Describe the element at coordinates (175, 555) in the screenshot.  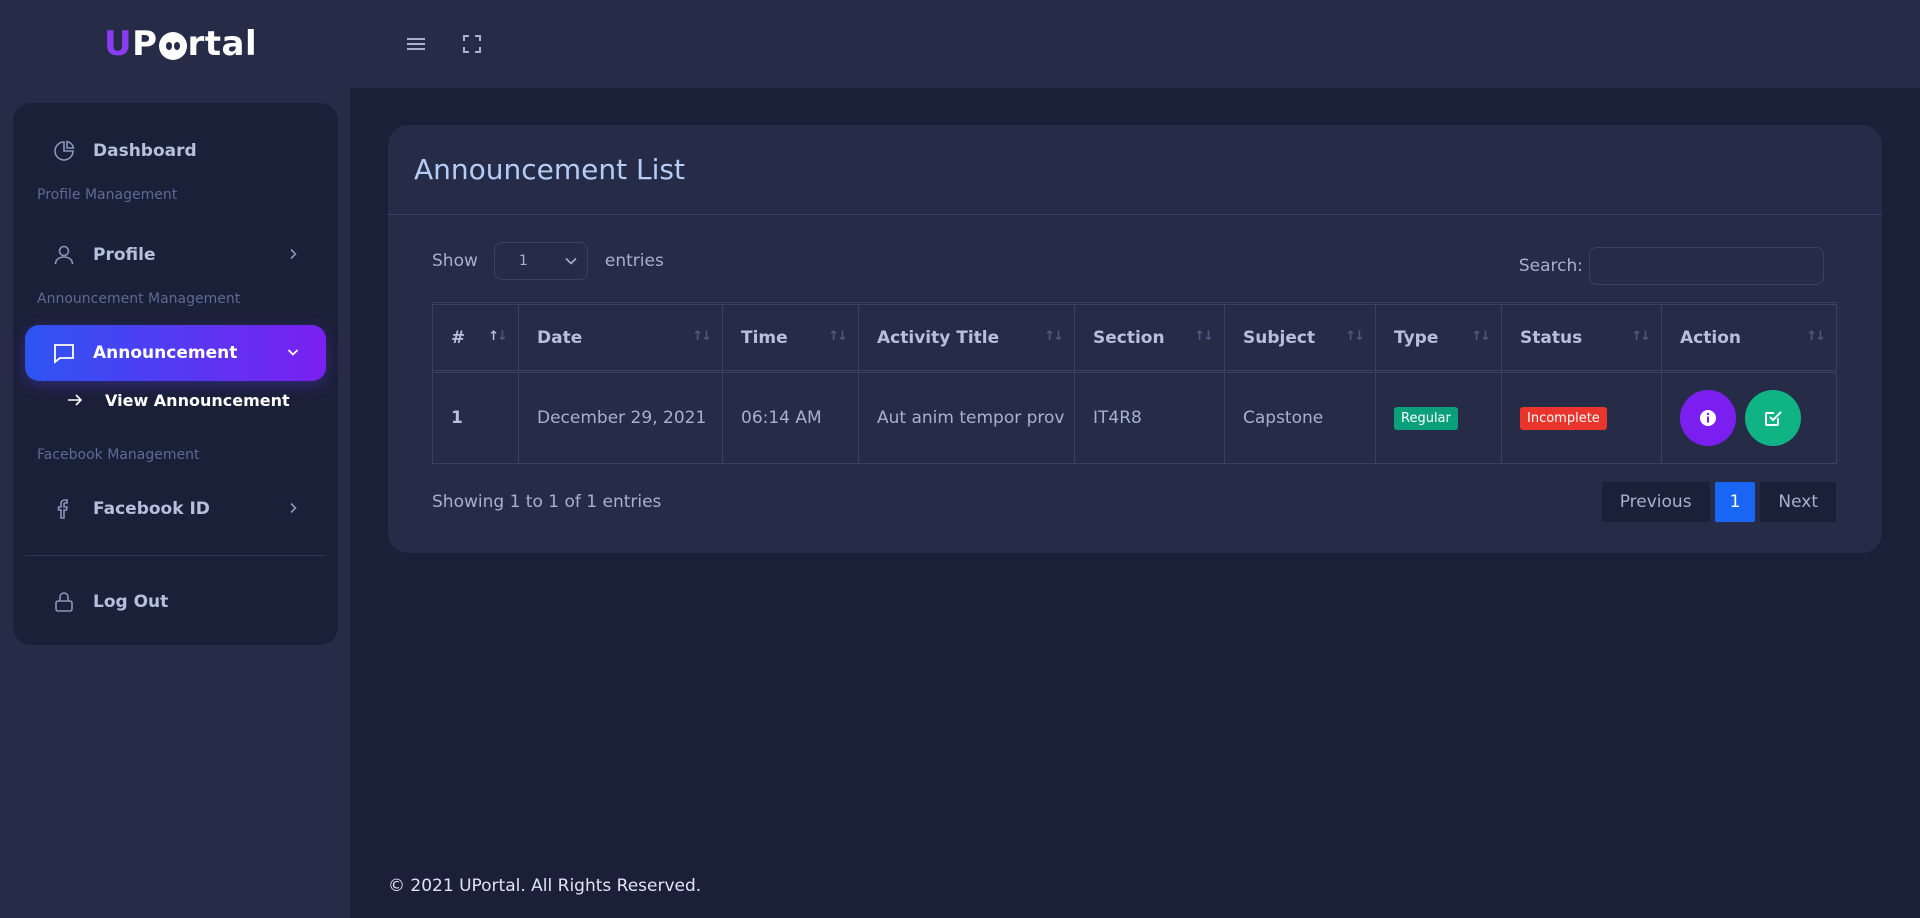
I see `sidebar-divider` at that location.